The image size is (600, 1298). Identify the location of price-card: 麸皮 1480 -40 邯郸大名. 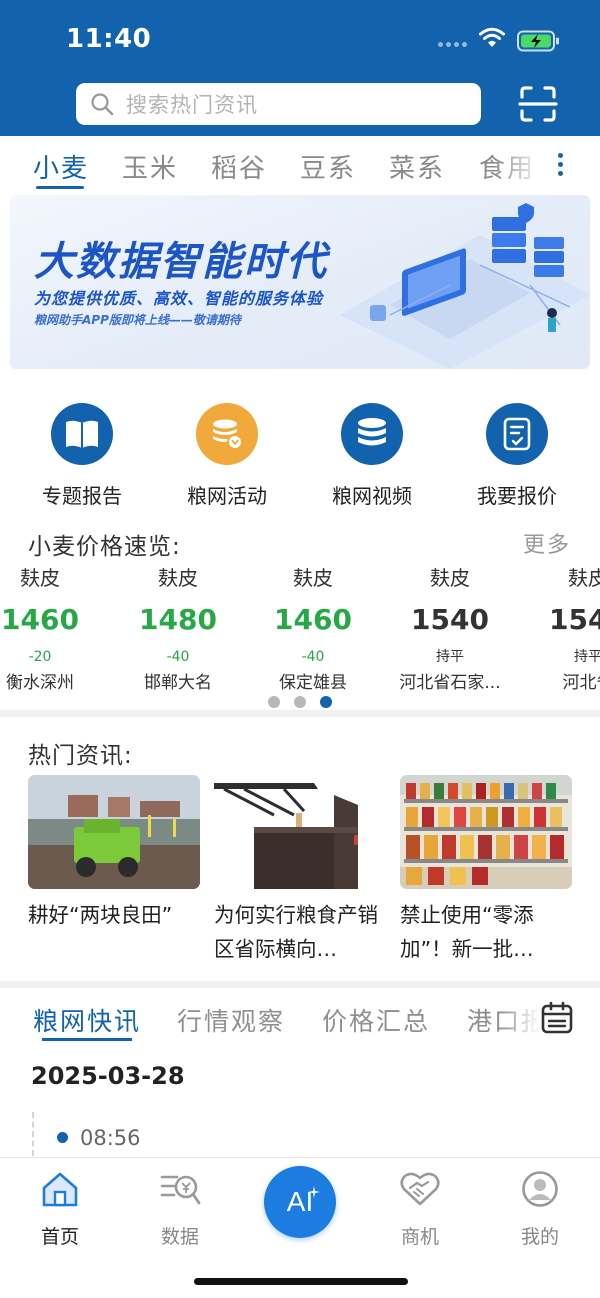
(178, 630).